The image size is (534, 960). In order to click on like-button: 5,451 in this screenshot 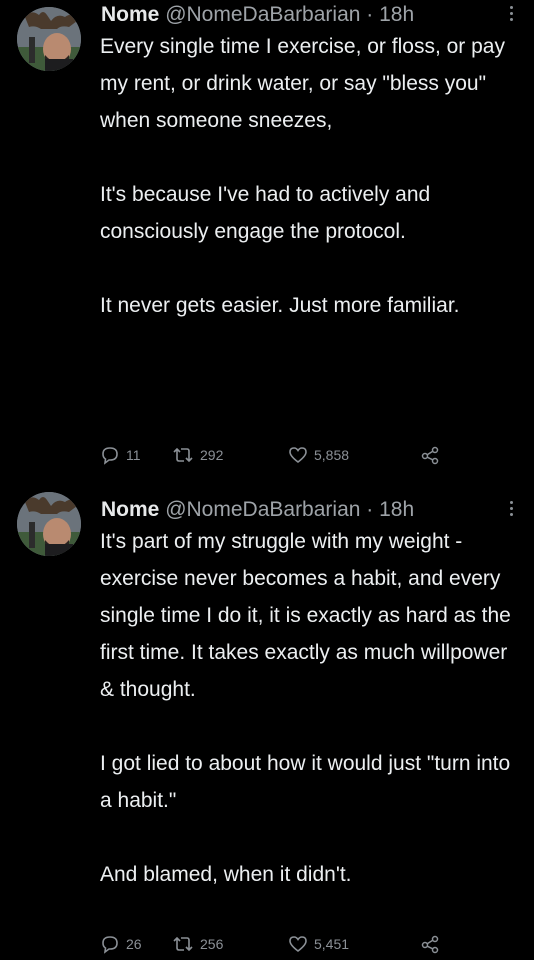, I will do `click(318, 944)`.